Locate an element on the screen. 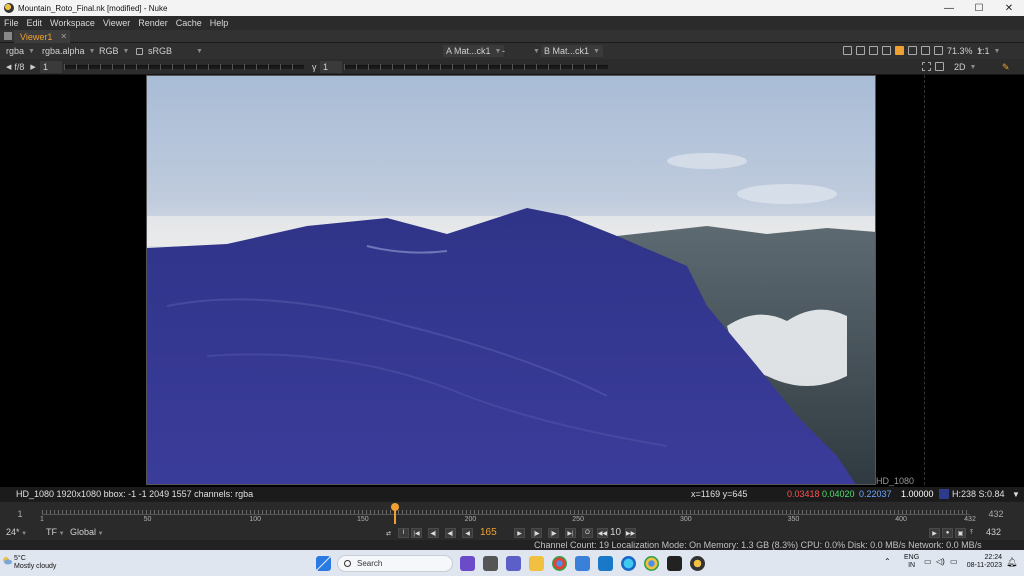 The width and height of the screenshot is (1024, 576). maximize-button: ☐ is located at coordinates (979, 8).